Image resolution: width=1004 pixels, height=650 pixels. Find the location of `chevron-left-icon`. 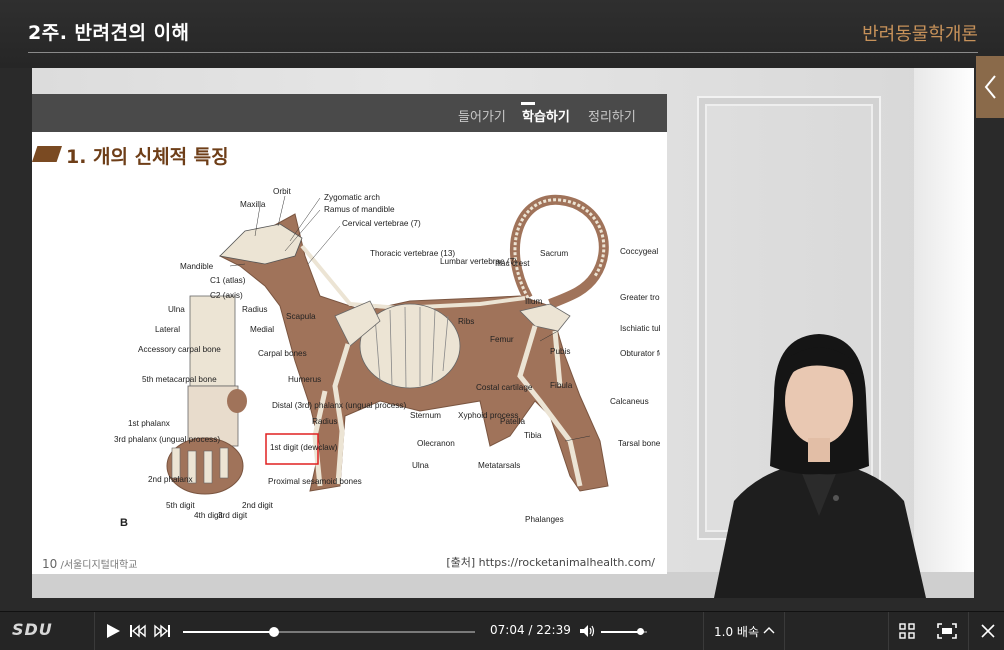

chevron-left-icon is located at coordinates (990, 87).